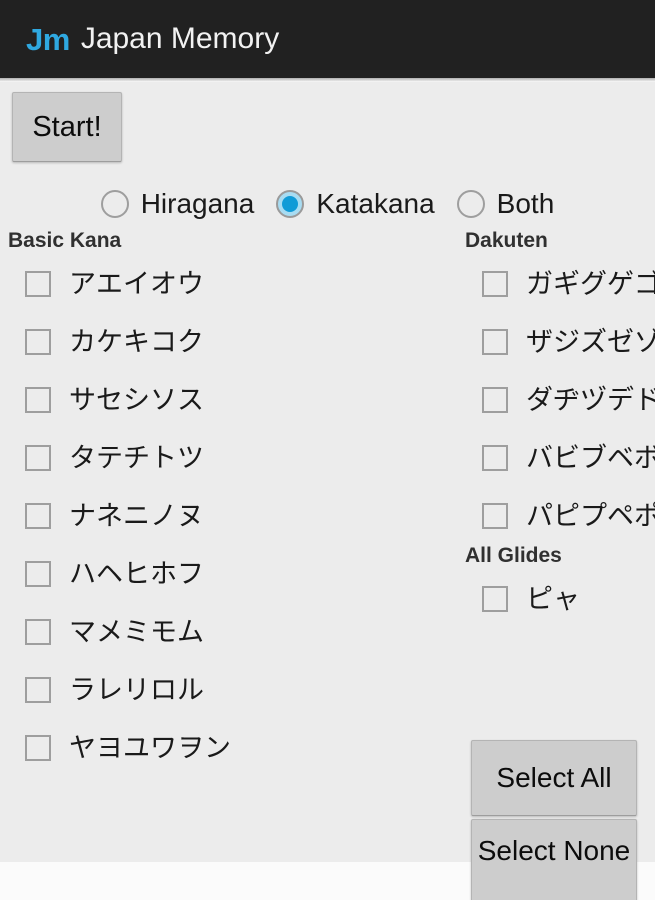 The width and height of the screenshot is (655, 900). I want to click on dakuten-row-pa: パピプペポ, so click(560, 516).